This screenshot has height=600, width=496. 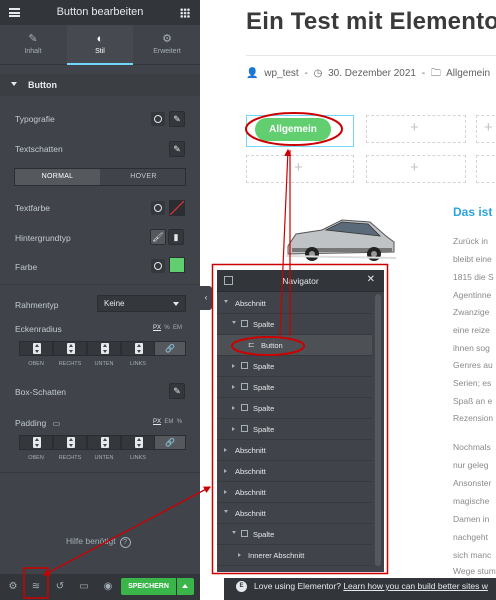 What do you see at coordinates (251, 344) in the screenshot?
I see `button-widget-icon: ⊏` at bounding box center [251, 344].